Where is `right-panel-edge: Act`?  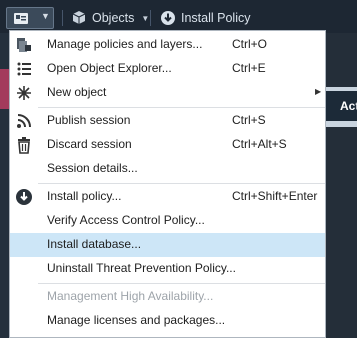 right-panel-edge: Act is located at coordinates (341, 185).